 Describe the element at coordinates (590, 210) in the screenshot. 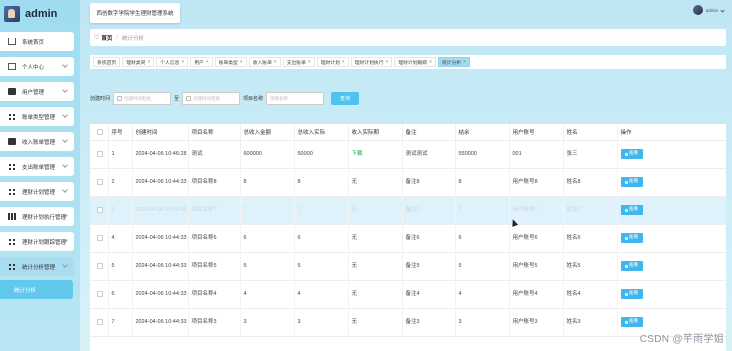

I see `cell-person: 姓名7` at that location.